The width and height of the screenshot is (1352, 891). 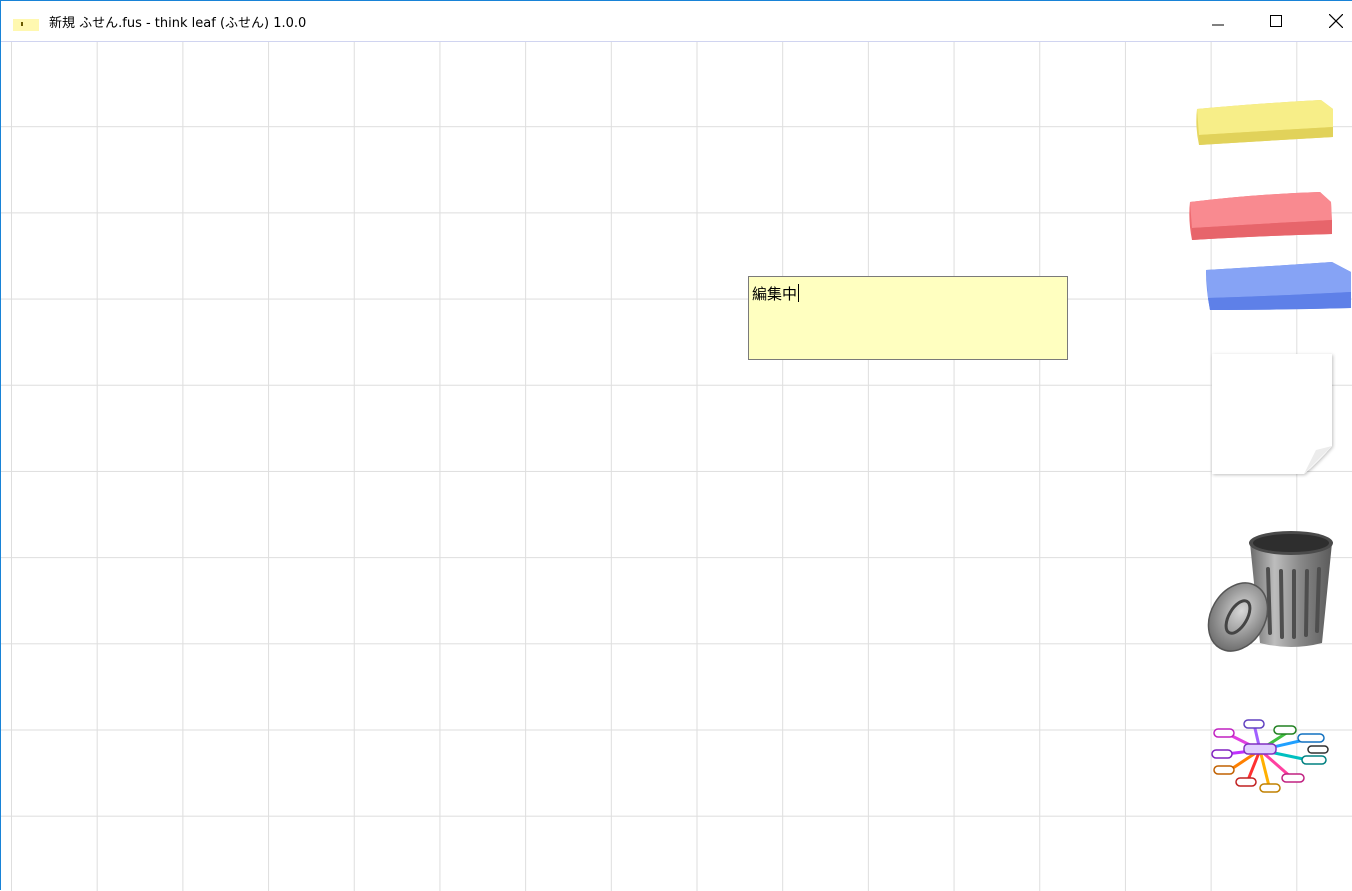 I want to click on sticky-note-editing: 編集中, so click(x=908, y=318).